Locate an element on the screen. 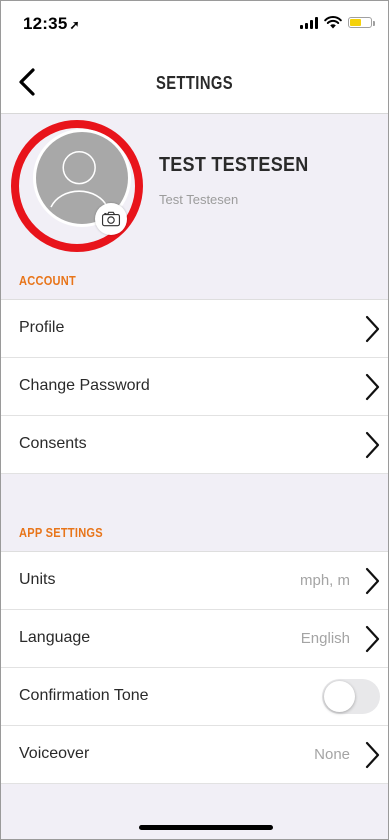 This screenshot has width=389, height=840. section-header-app-settings: APP SETTINGS is located at coordinates (194, 532).